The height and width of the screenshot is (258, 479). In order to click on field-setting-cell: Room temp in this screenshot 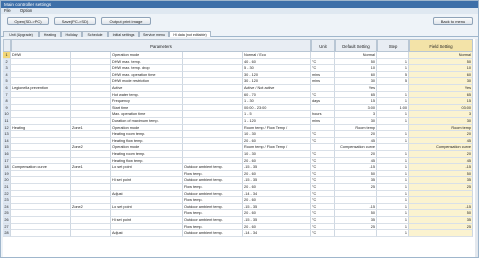, I will do `click(441, 128)`.